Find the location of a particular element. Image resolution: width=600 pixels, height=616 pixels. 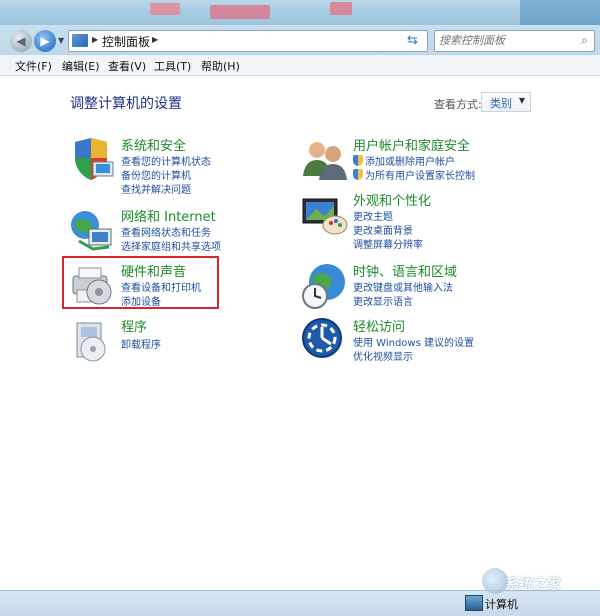

category-title: 网络和 Internet is located at coordinates (168, 215).